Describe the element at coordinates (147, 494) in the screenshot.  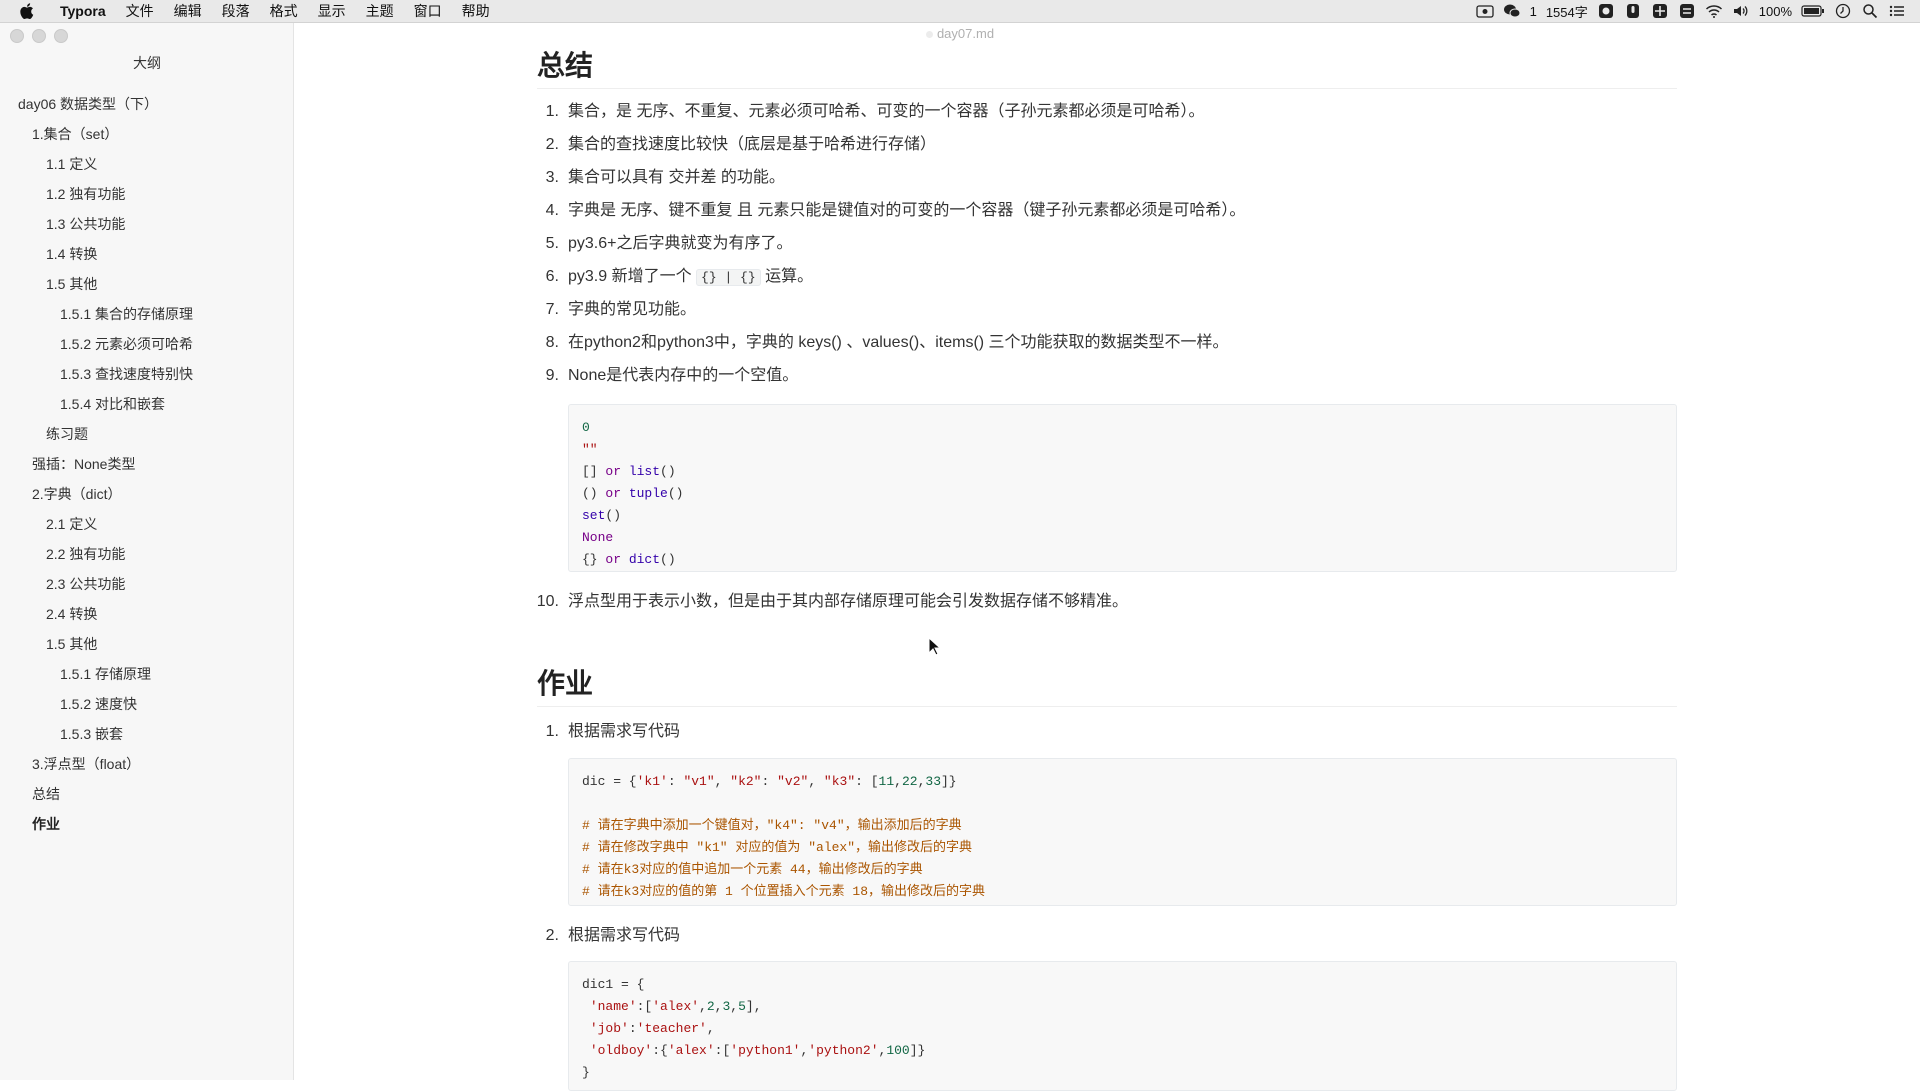
I see `outline-item: 2.字典（dict）` at that location.